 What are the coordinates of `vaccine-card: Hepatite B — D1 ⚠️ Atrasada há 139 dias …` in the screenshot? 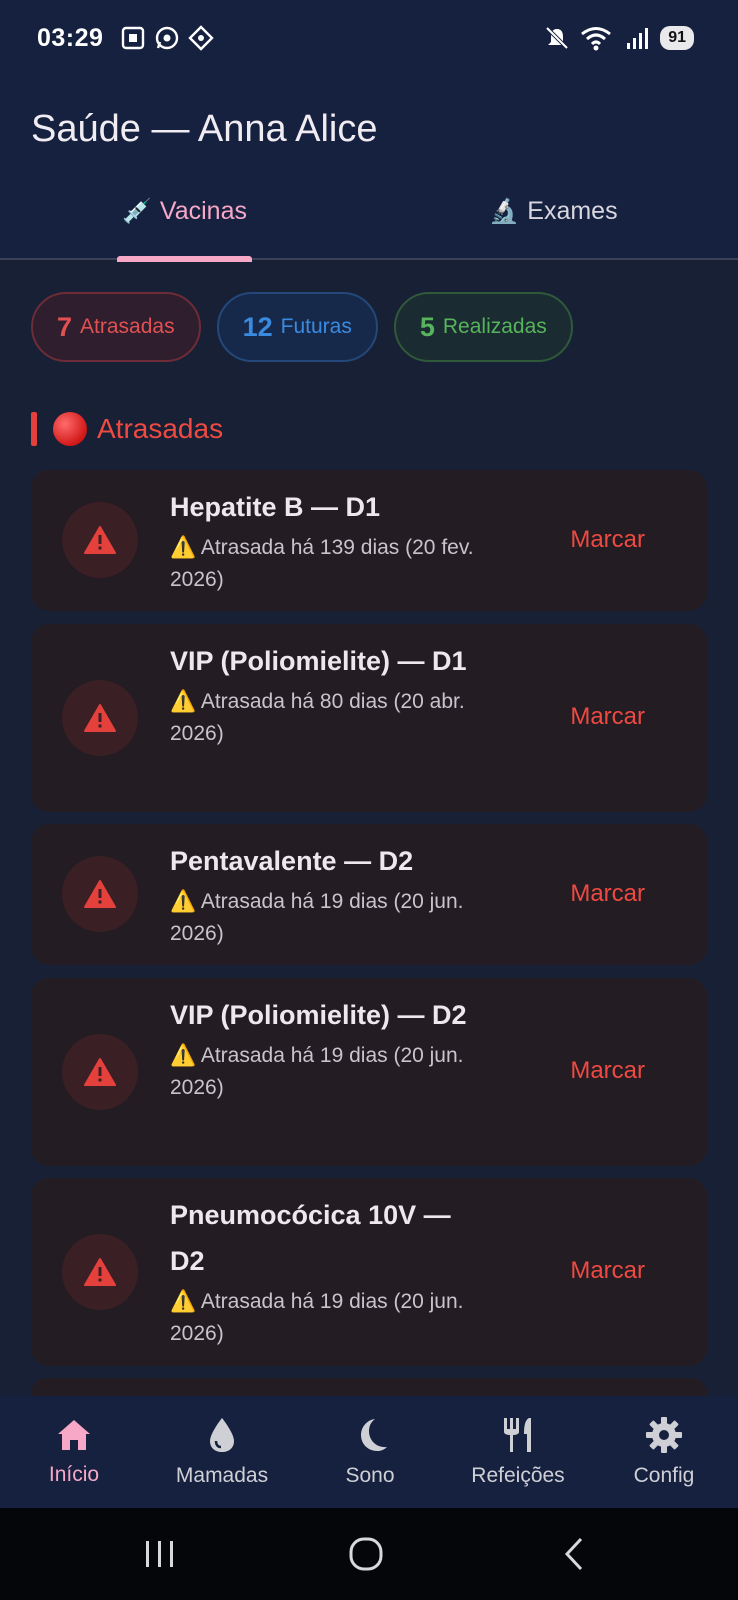 It's located at (369, 540).